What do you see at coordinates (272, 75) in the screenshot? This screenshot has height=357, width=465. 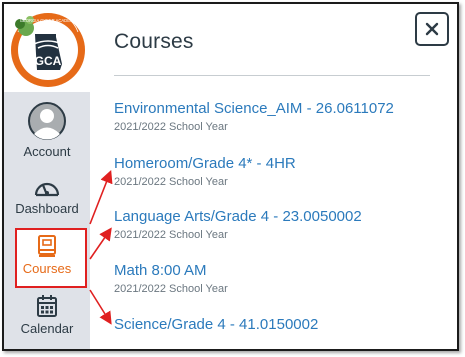 I see `title-divider` at bounding box center [272, 75].